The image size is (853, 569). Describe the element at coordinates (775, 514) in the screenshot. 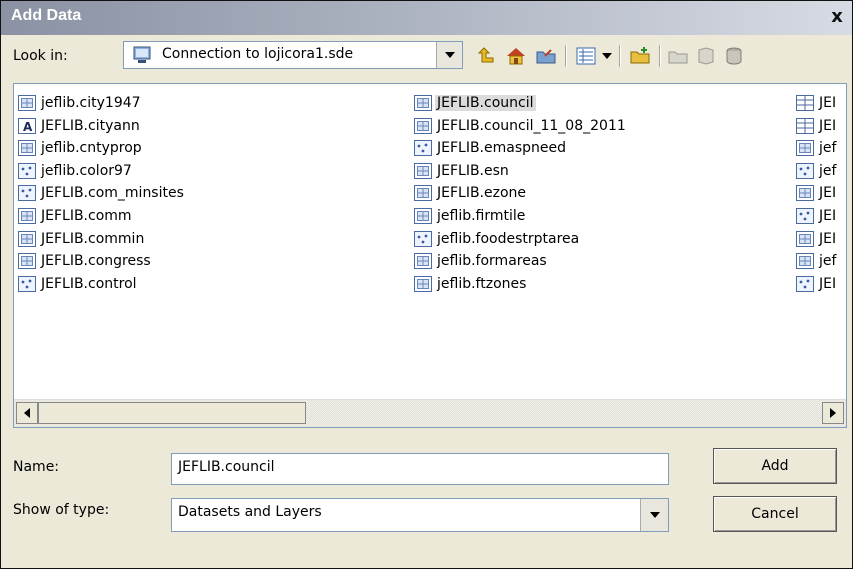

I see `cancel-button: Cancel` at that location.